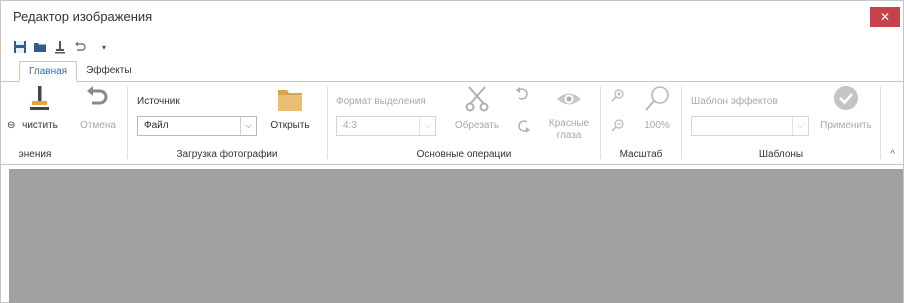 Image resolution: width=904 pixels, height=303 pixels. I want to click on clear-label: чистить, so click(40, 125).